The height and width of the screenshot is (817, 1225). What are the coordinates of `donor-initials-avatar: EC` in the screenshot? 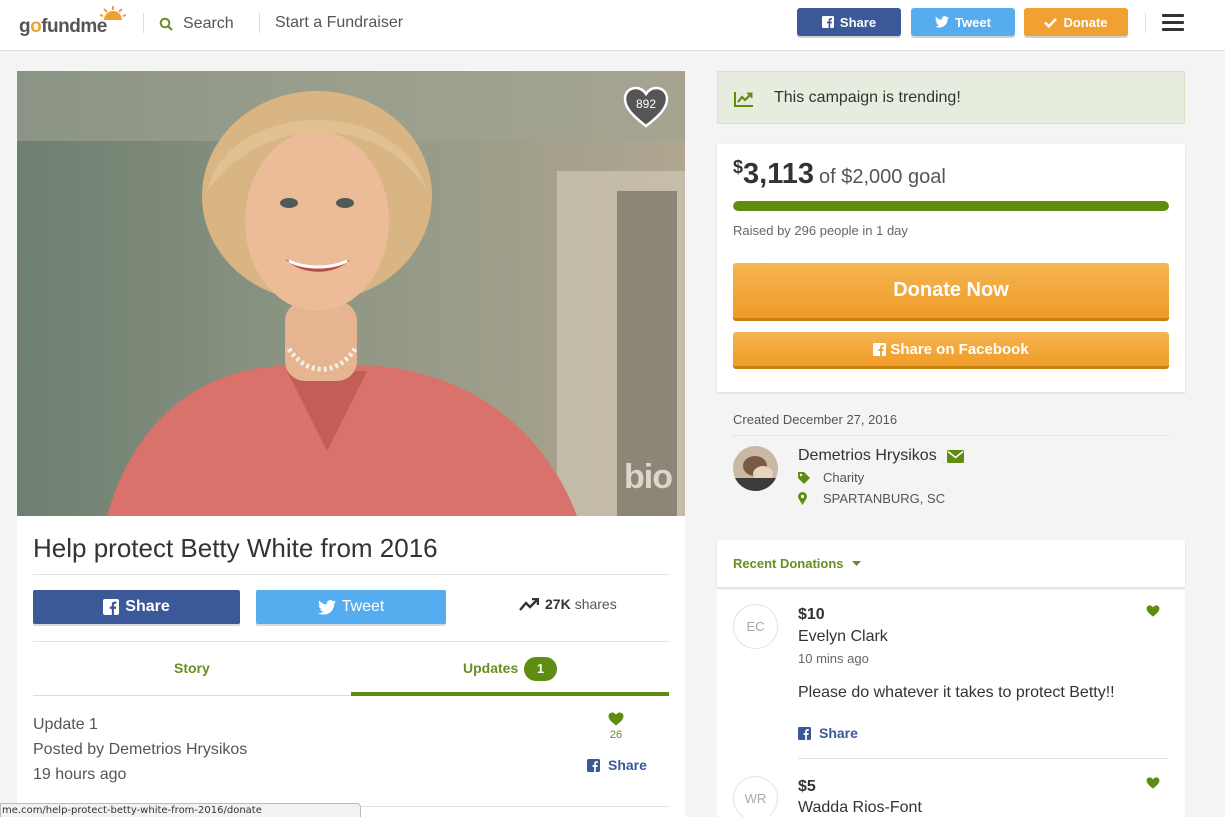 It's located at (755, 626).